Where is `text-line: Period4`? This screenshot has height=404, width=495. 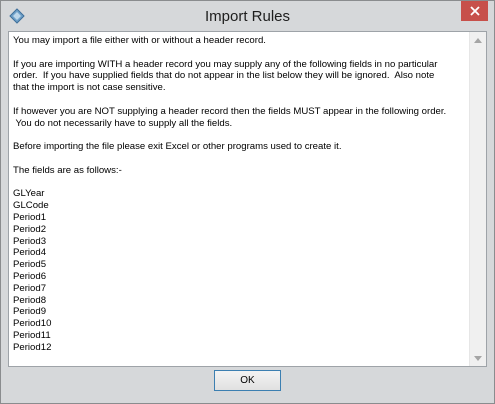 text-line: Period4 is located at coordinates (30, 253).